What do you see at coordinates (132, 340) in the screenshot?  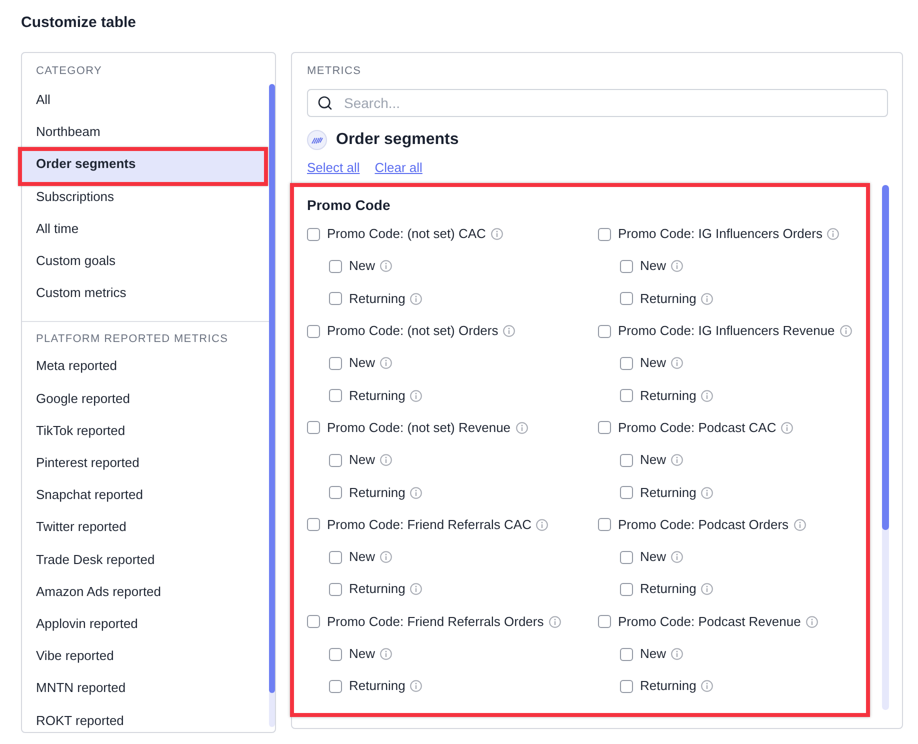 I see `section-heading: PLATFORM REPORTED METRICS` at bounding box center [132, 340].